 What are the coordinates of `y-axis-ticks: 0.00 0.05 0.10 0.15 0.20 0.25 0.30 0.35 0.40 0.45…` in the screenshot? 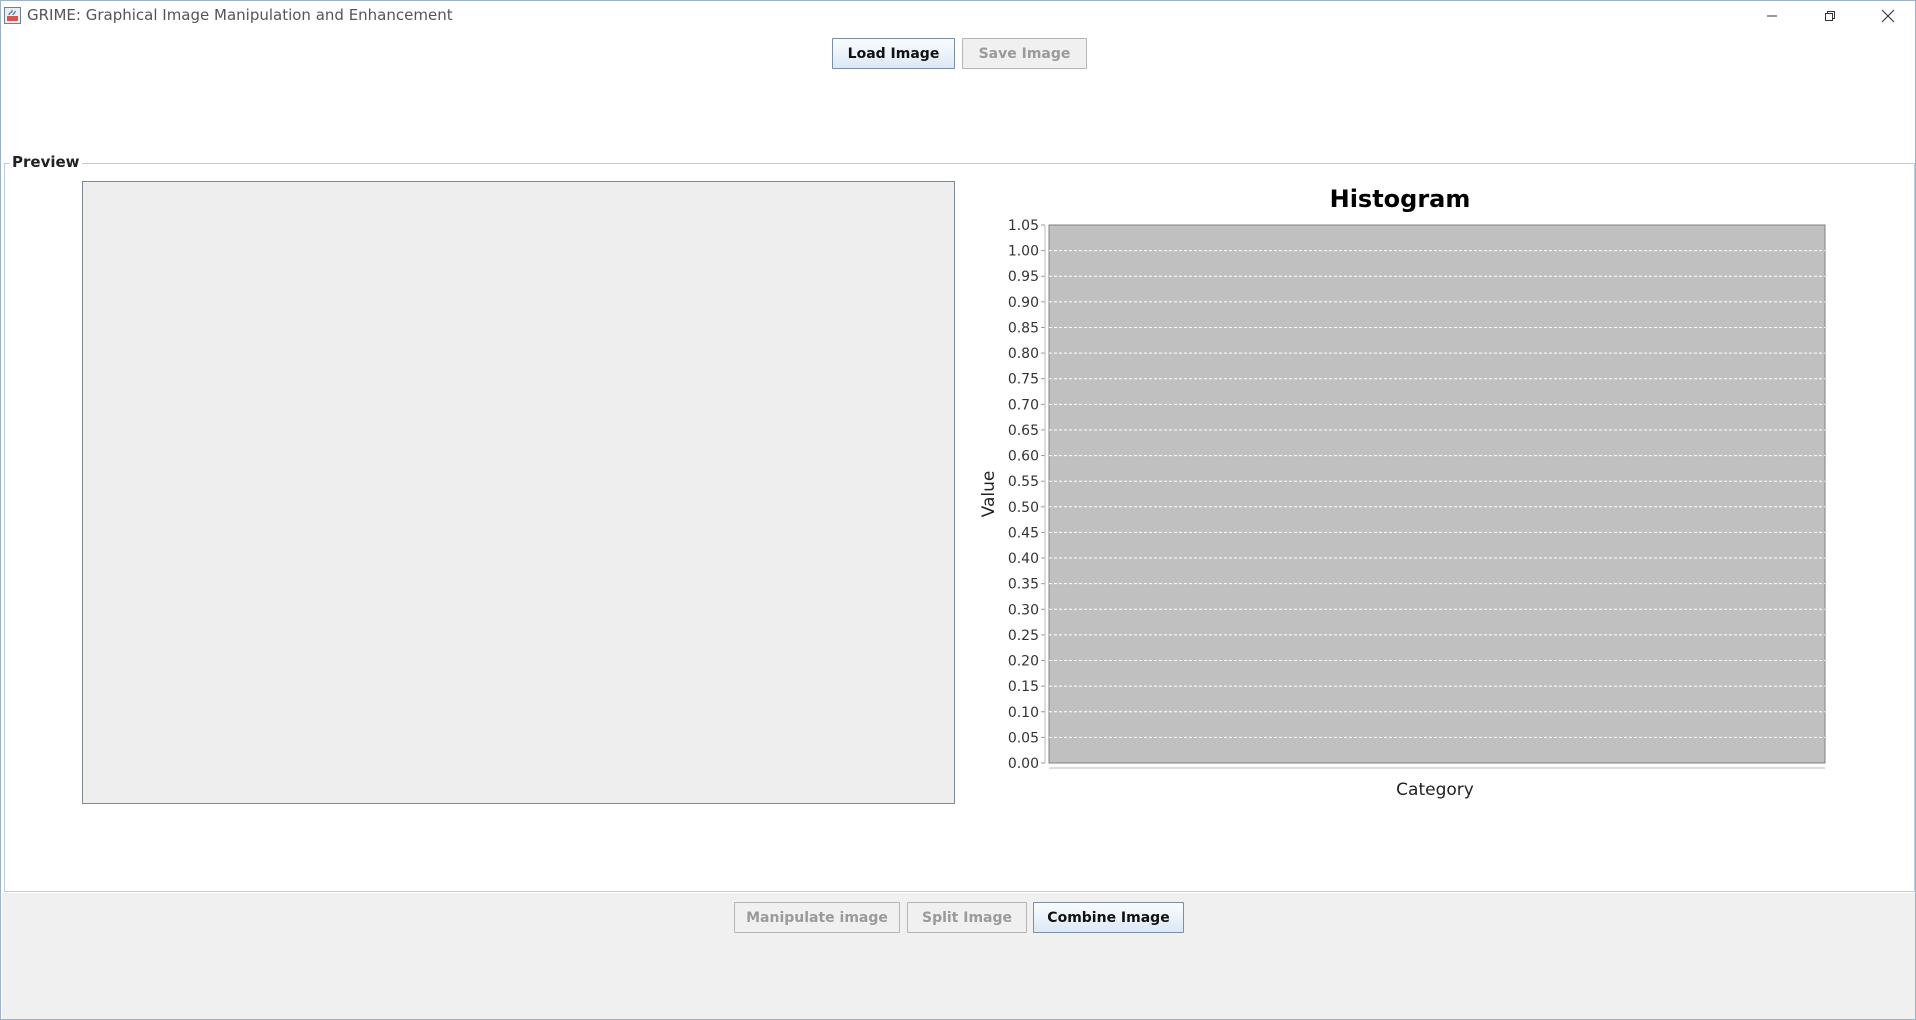 It's located at (1026, 495).